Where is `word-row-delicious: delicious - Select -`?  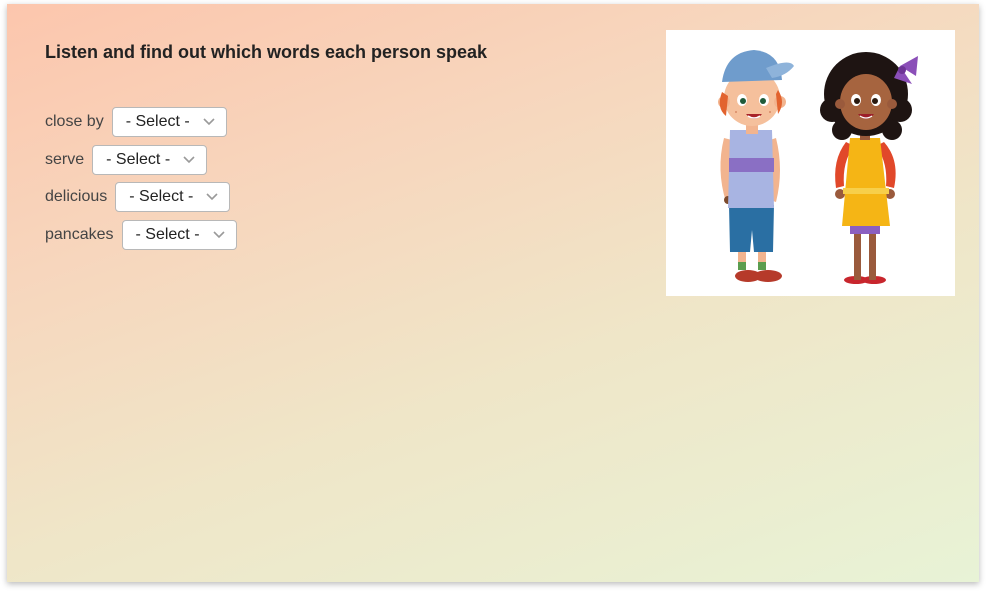
word-row-delicious: delicious - Select - is located at coordinates (141, 197).